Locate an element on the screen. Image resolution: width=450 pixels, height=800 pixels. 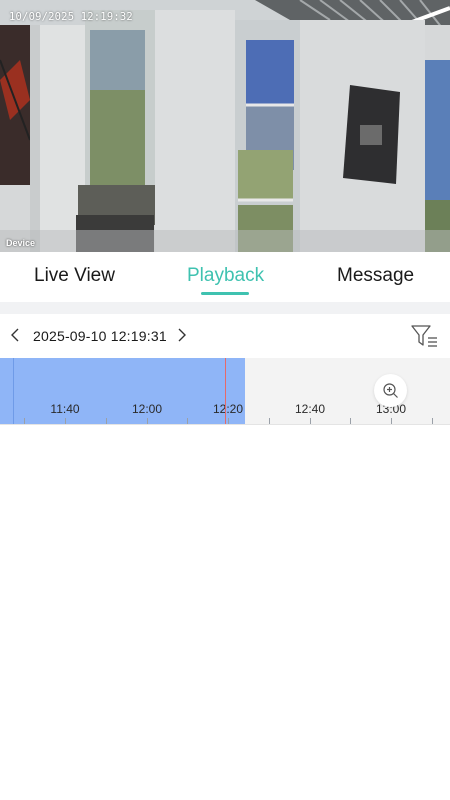
video-timestamp: 10/09/2025 12:19:32 is located at coordinates (71, 17).